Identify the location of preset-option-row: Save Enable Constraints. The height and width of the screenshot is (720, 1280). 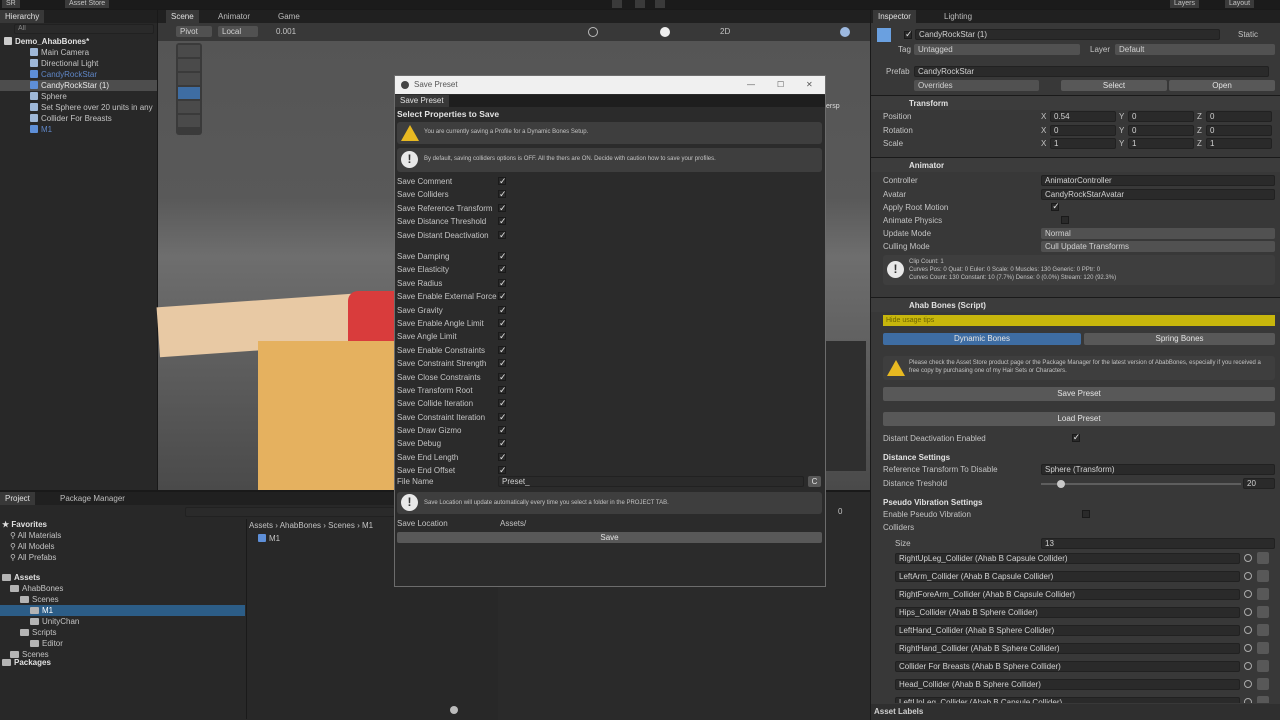
(454, 350).